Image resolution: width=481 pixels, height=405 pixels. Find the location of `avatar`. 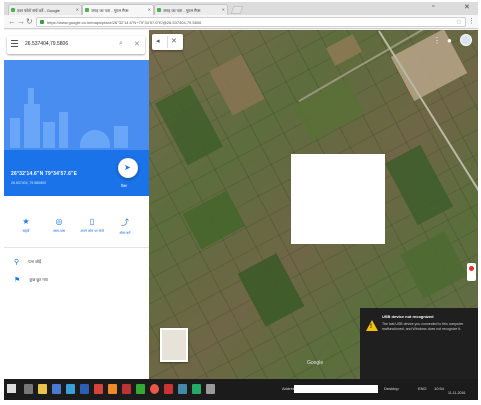

avatar is located at coordinates (466, 40).